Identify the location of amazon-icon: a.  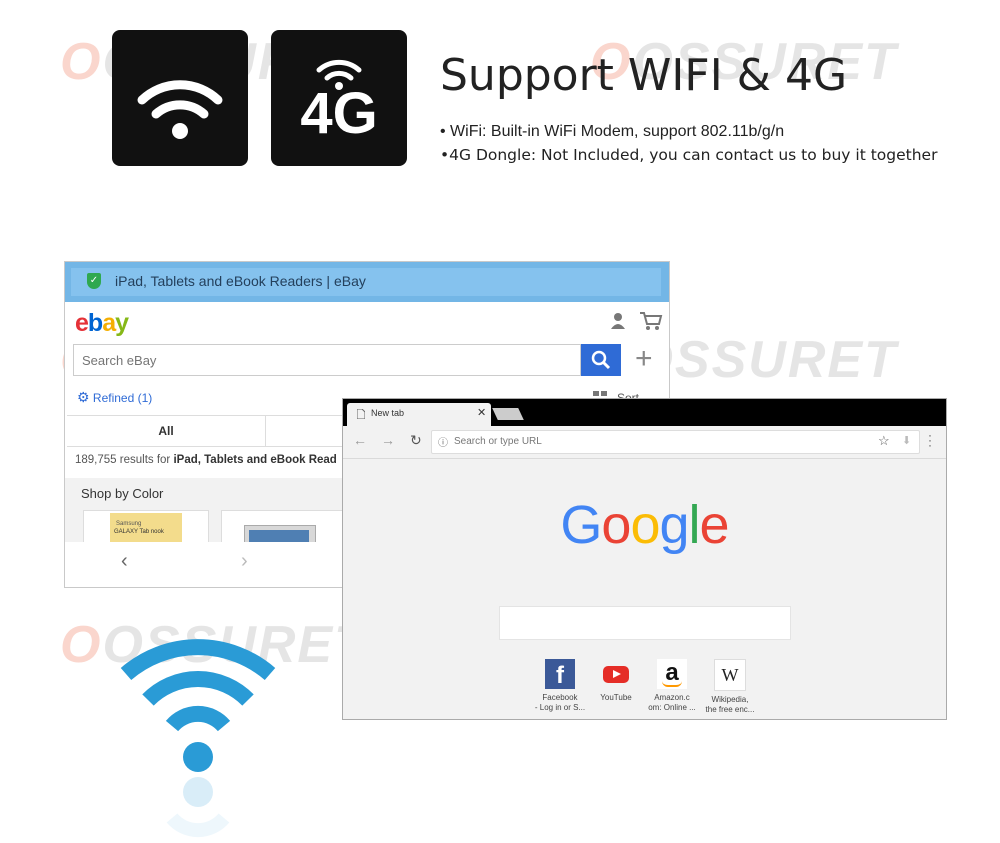
(672, 674).